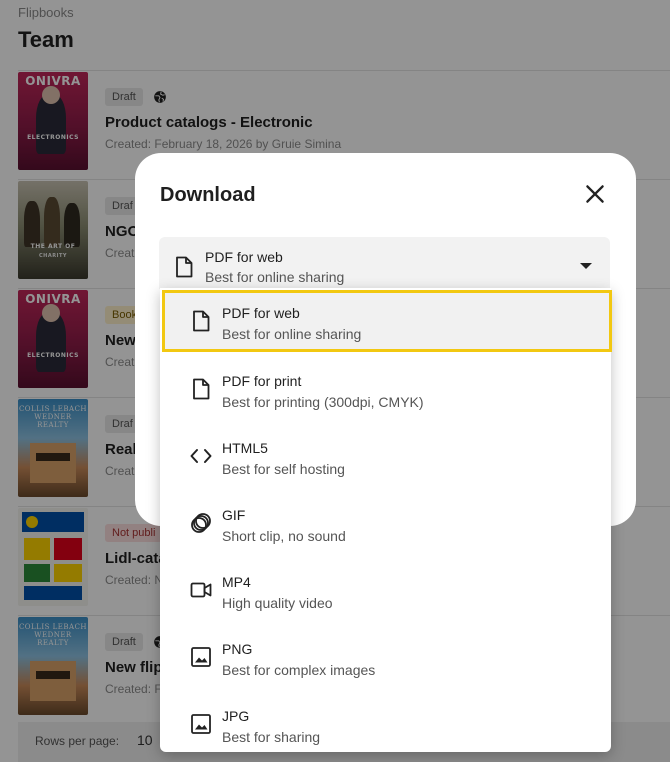  I want to click on option-label: PDF for print, so click(262, 381).